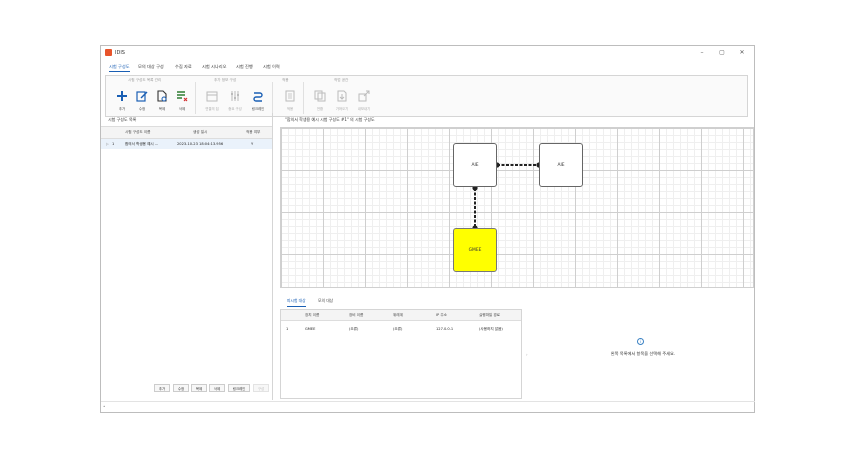  I want to click on col-applied: 적용 여부, so click(253, 132).